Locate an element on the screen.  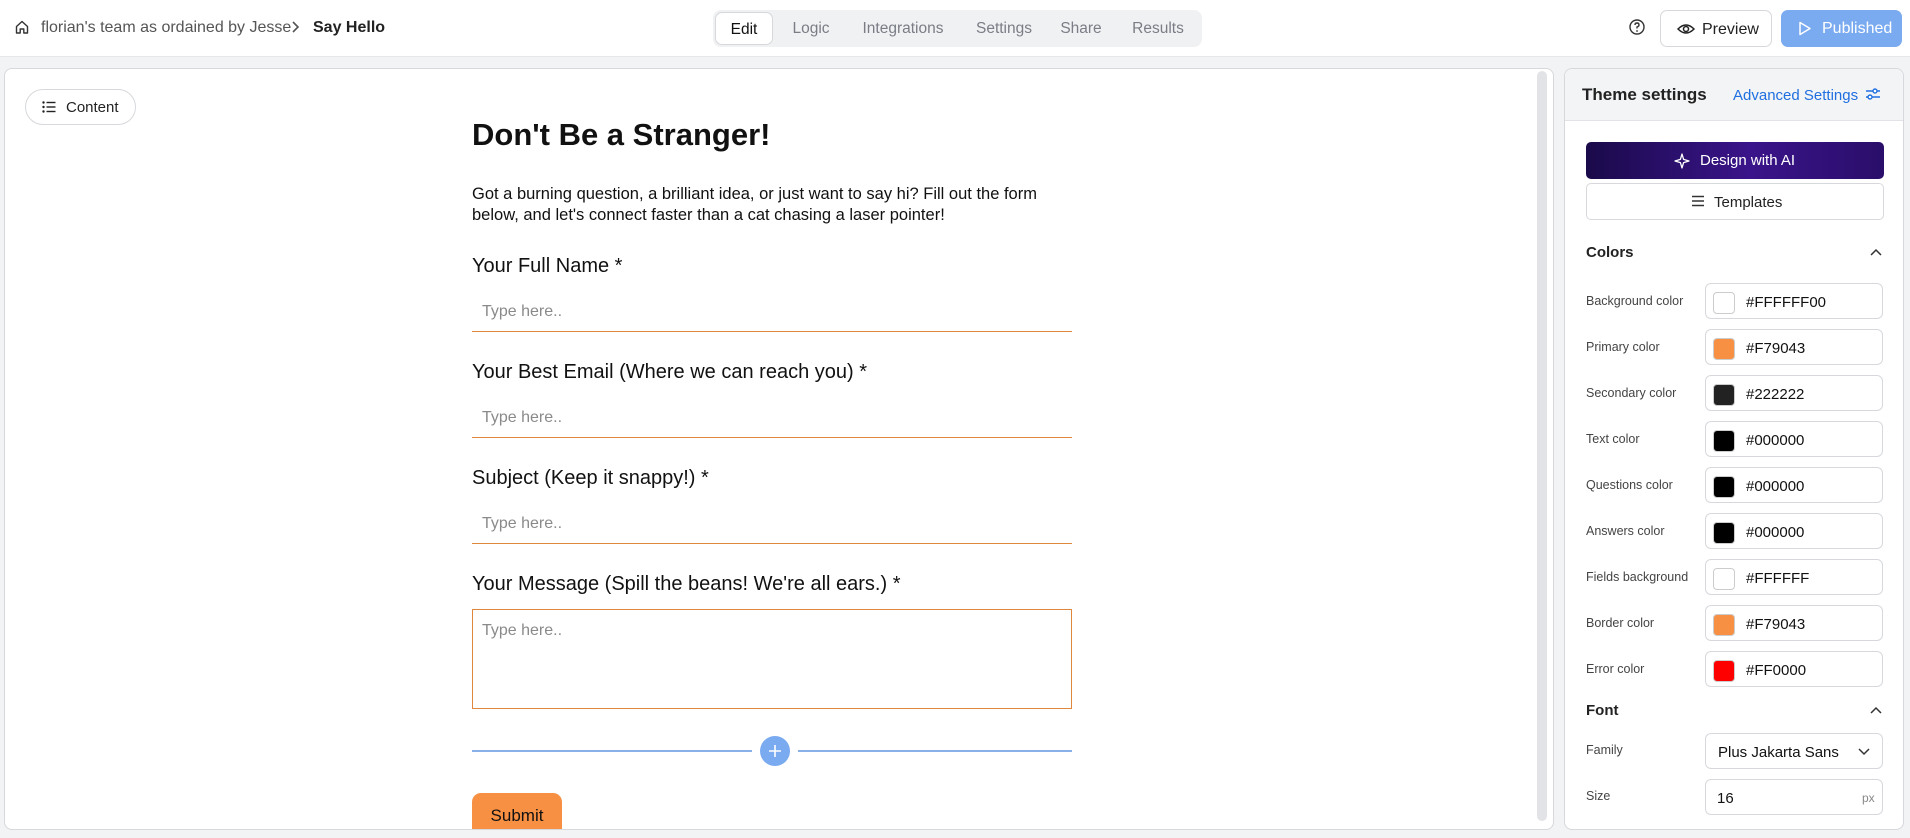
breadcrumb-team: florian's team as ordained by Jesse is located at coordinates (166, 28).